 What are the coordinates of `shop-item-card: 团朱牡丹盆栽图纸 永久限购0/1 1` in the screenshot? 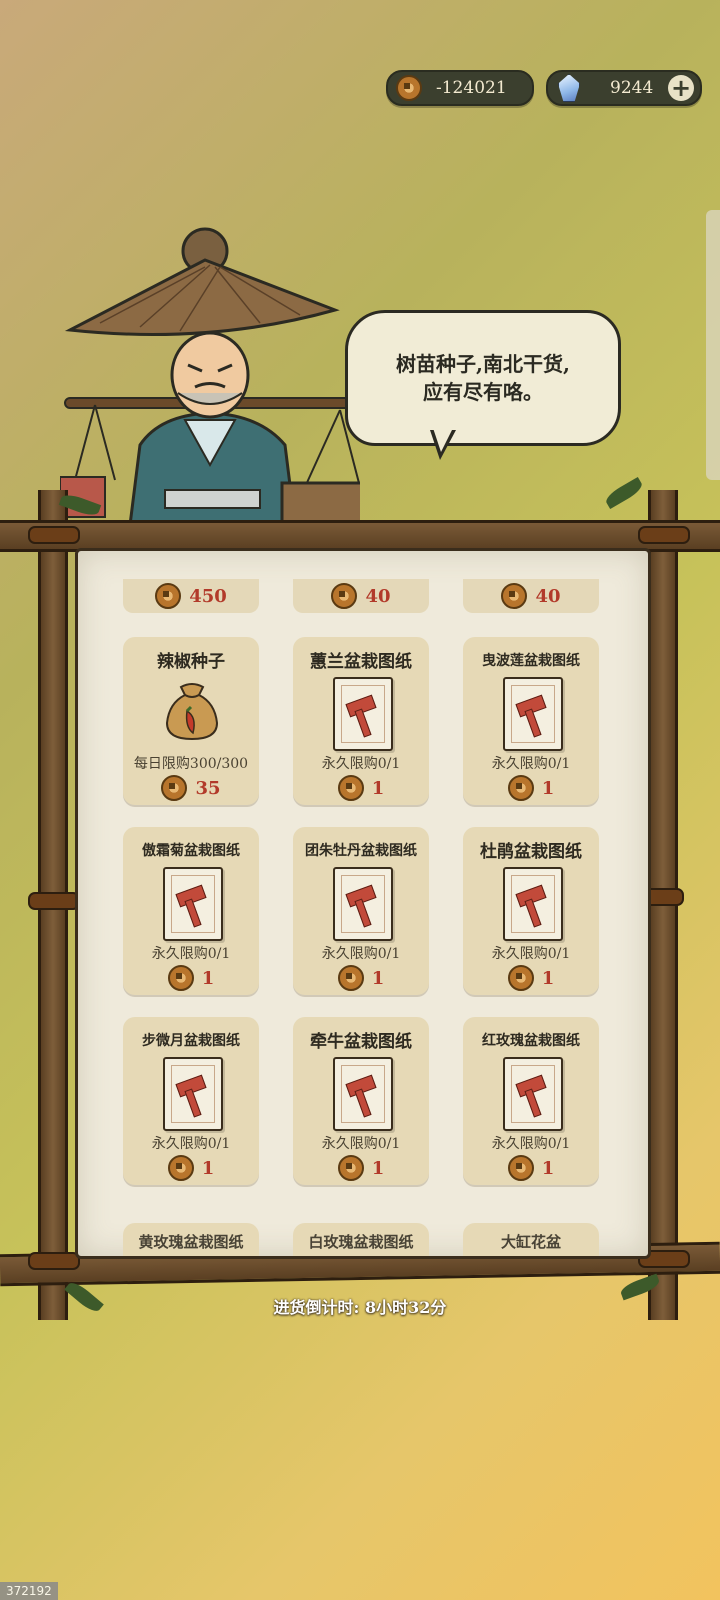 It's located at (361, 911).